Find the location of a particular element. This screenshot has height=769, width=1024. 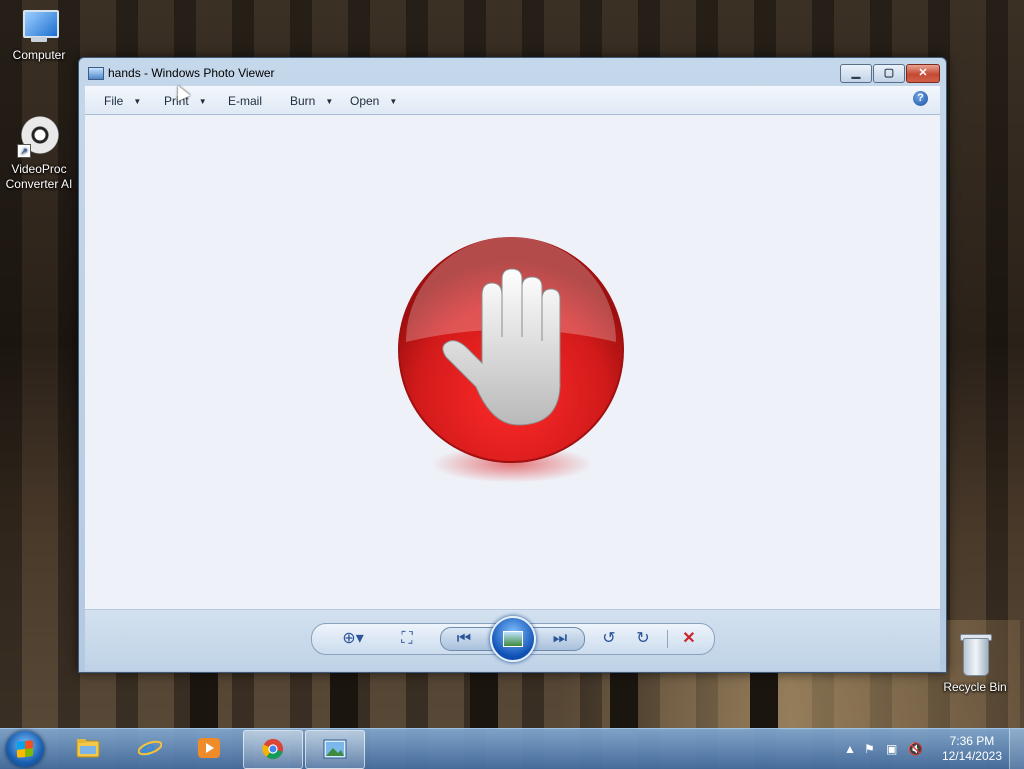

maximize-button: ▢ is located at coordinates (889, 73).